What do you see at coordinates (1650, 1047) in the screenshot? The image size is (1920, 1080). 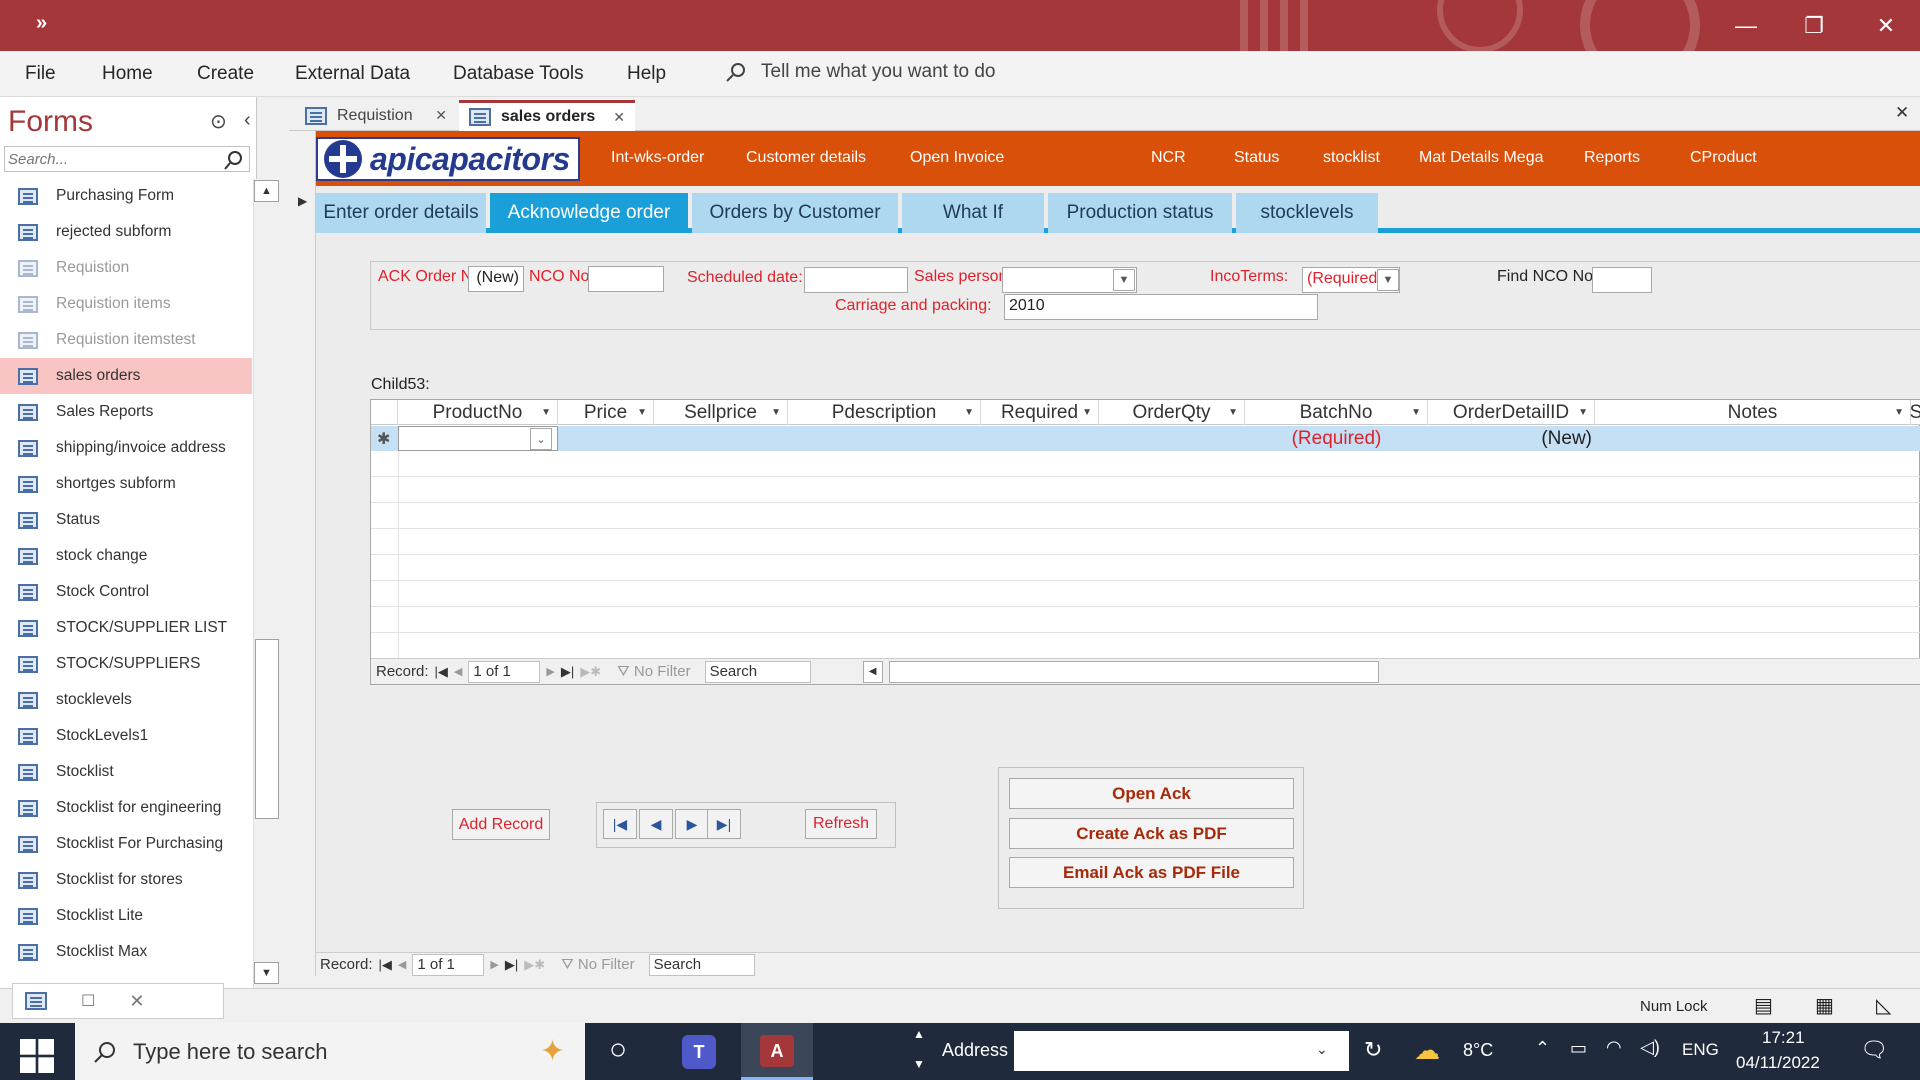 I see `volume-icon: ◁)` at bounding box center [1650, 1047].